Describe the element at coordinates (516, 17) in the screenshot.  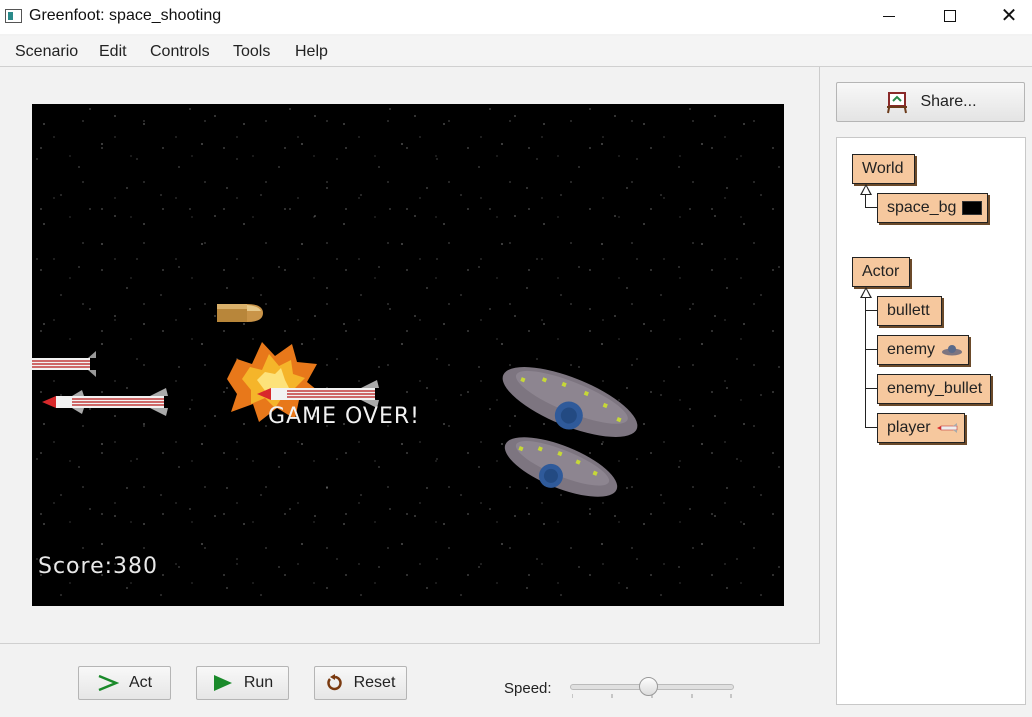
I see `title-bar: Greenfoot: space_shooting ✕` at that location.